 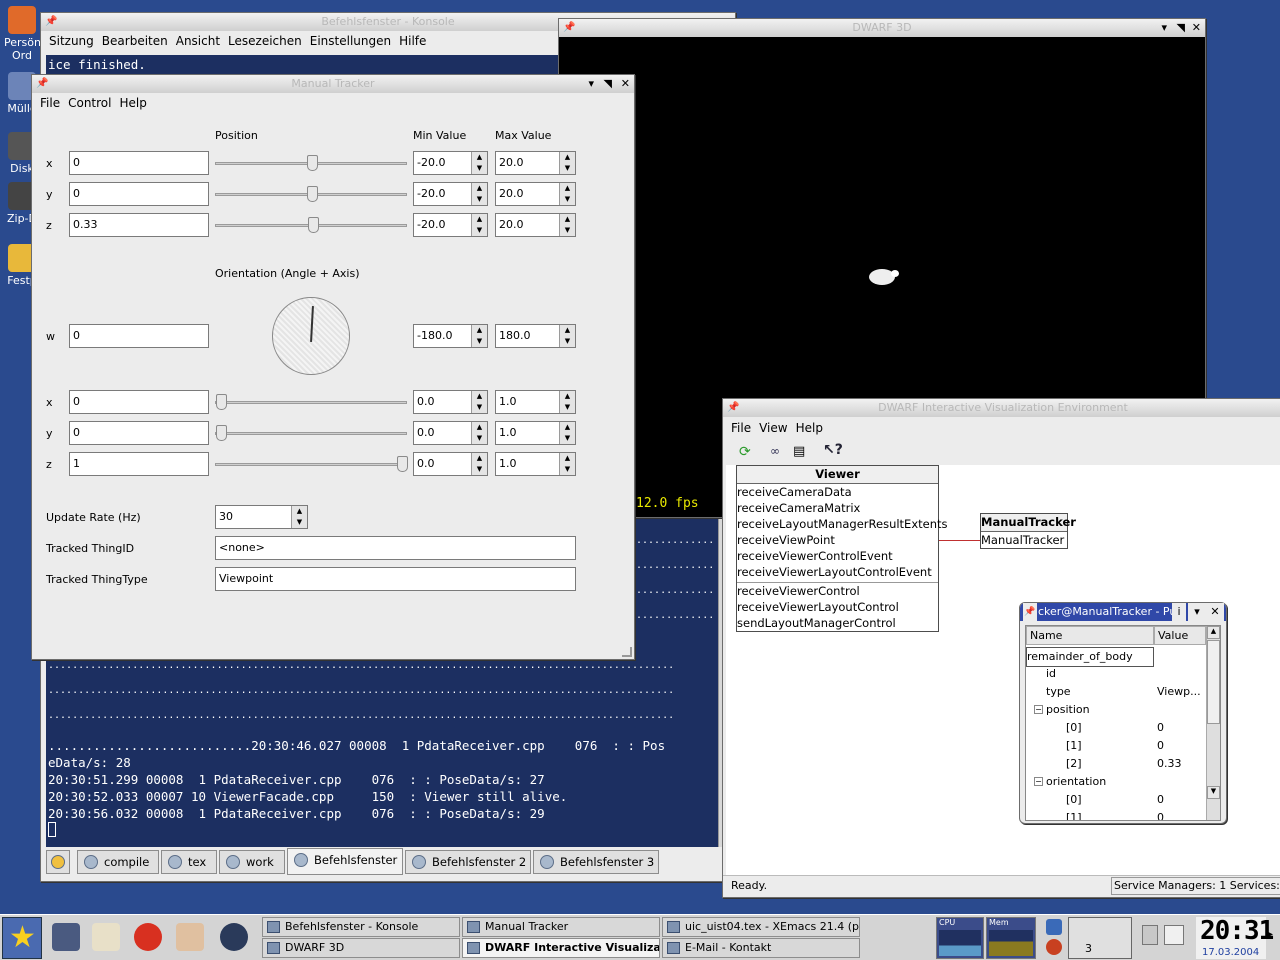 What do you see at coordinates (198, 41) in the screenshot?
I see `menu-ansicht: Ansicht` at bounding box center [198, 41].